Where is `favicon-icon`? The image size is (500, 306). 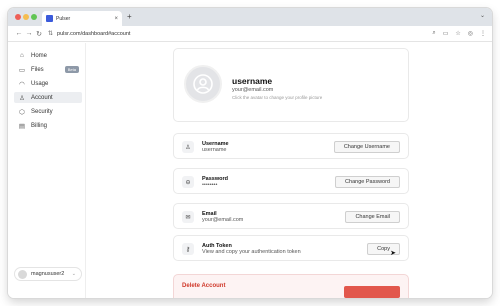
favicon-icon is located at coordinates (49, 18).